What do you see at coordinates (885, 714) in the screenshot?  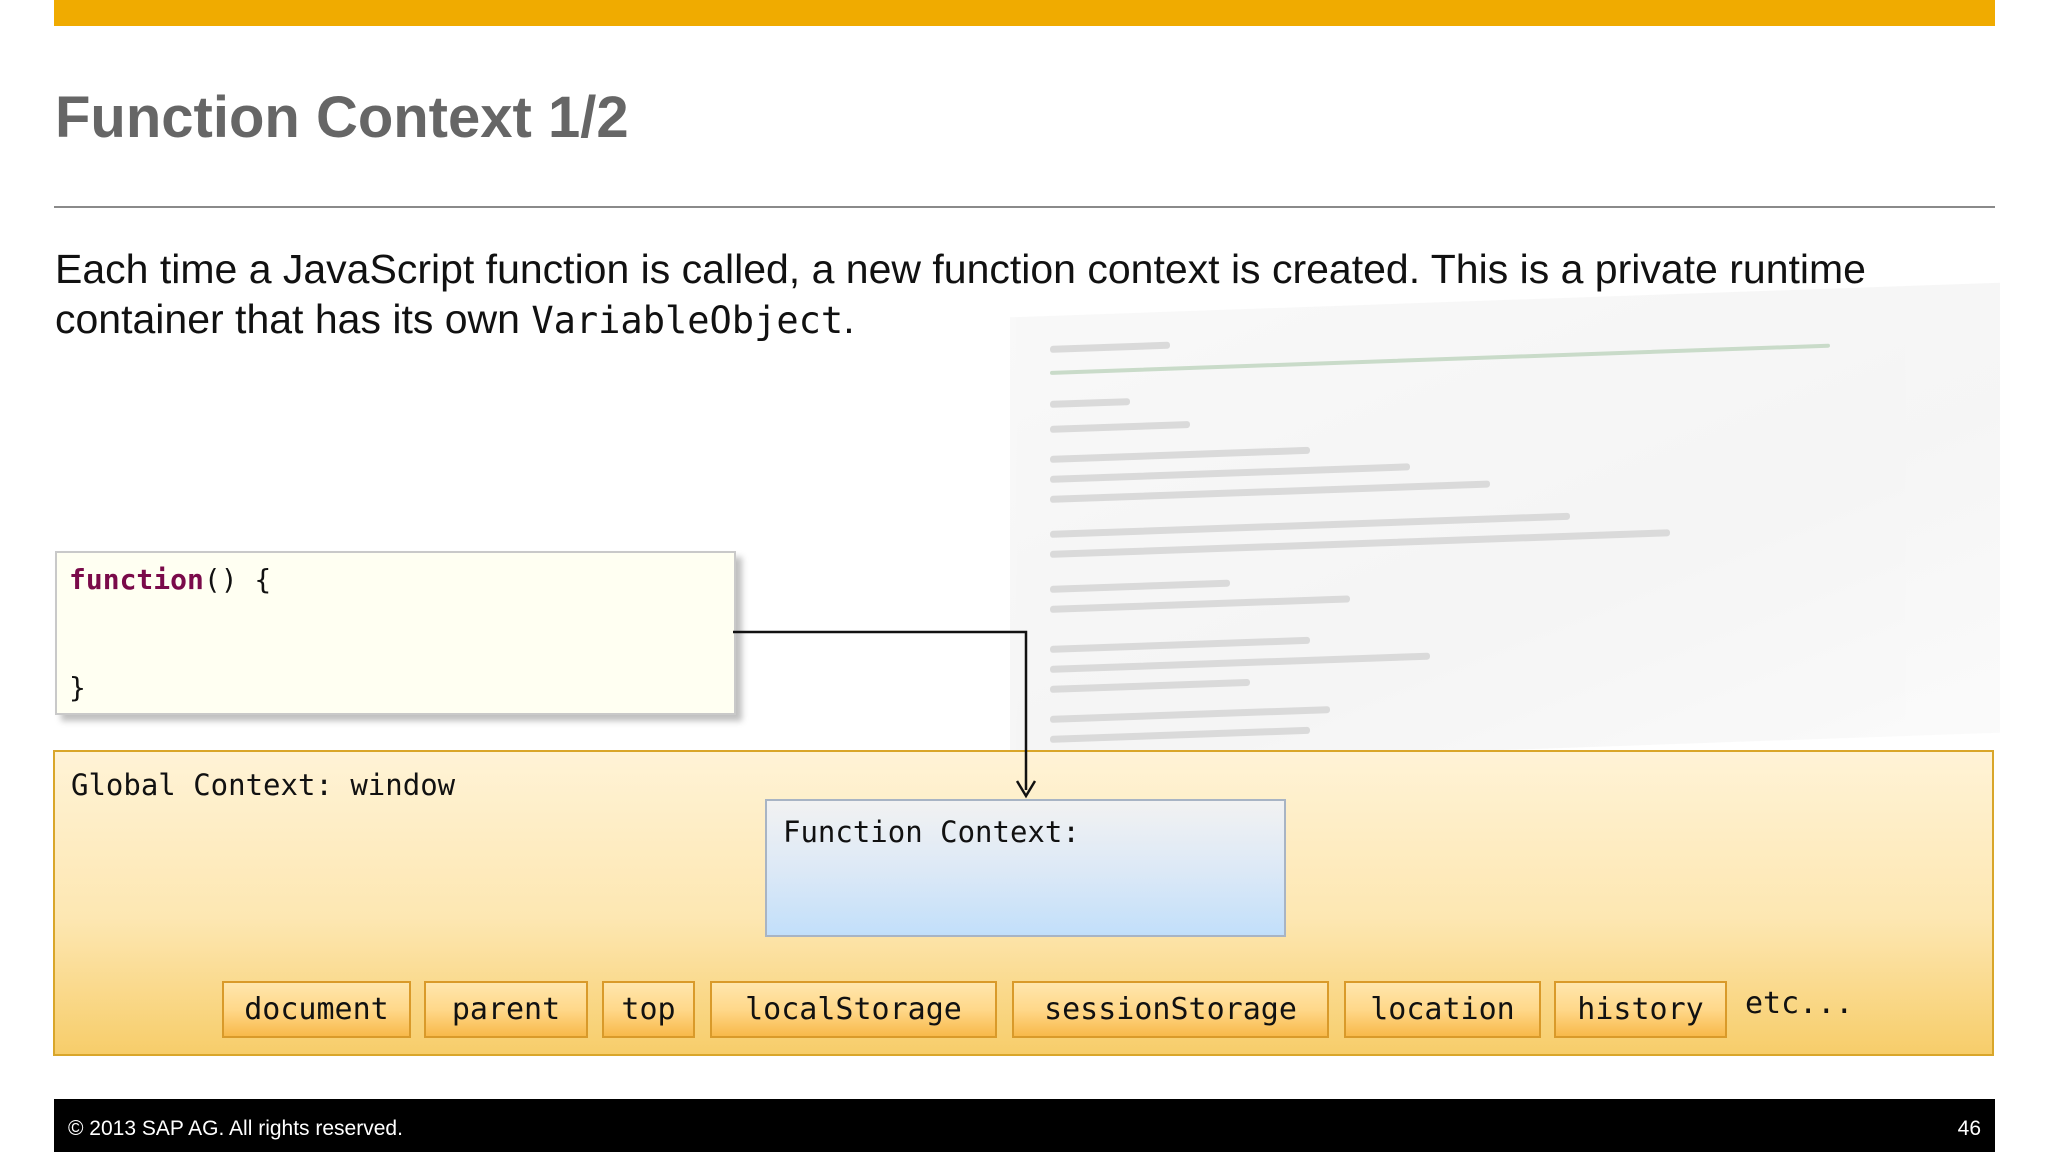 I see `call-connector-arrow` at bounding box center [885, 714].